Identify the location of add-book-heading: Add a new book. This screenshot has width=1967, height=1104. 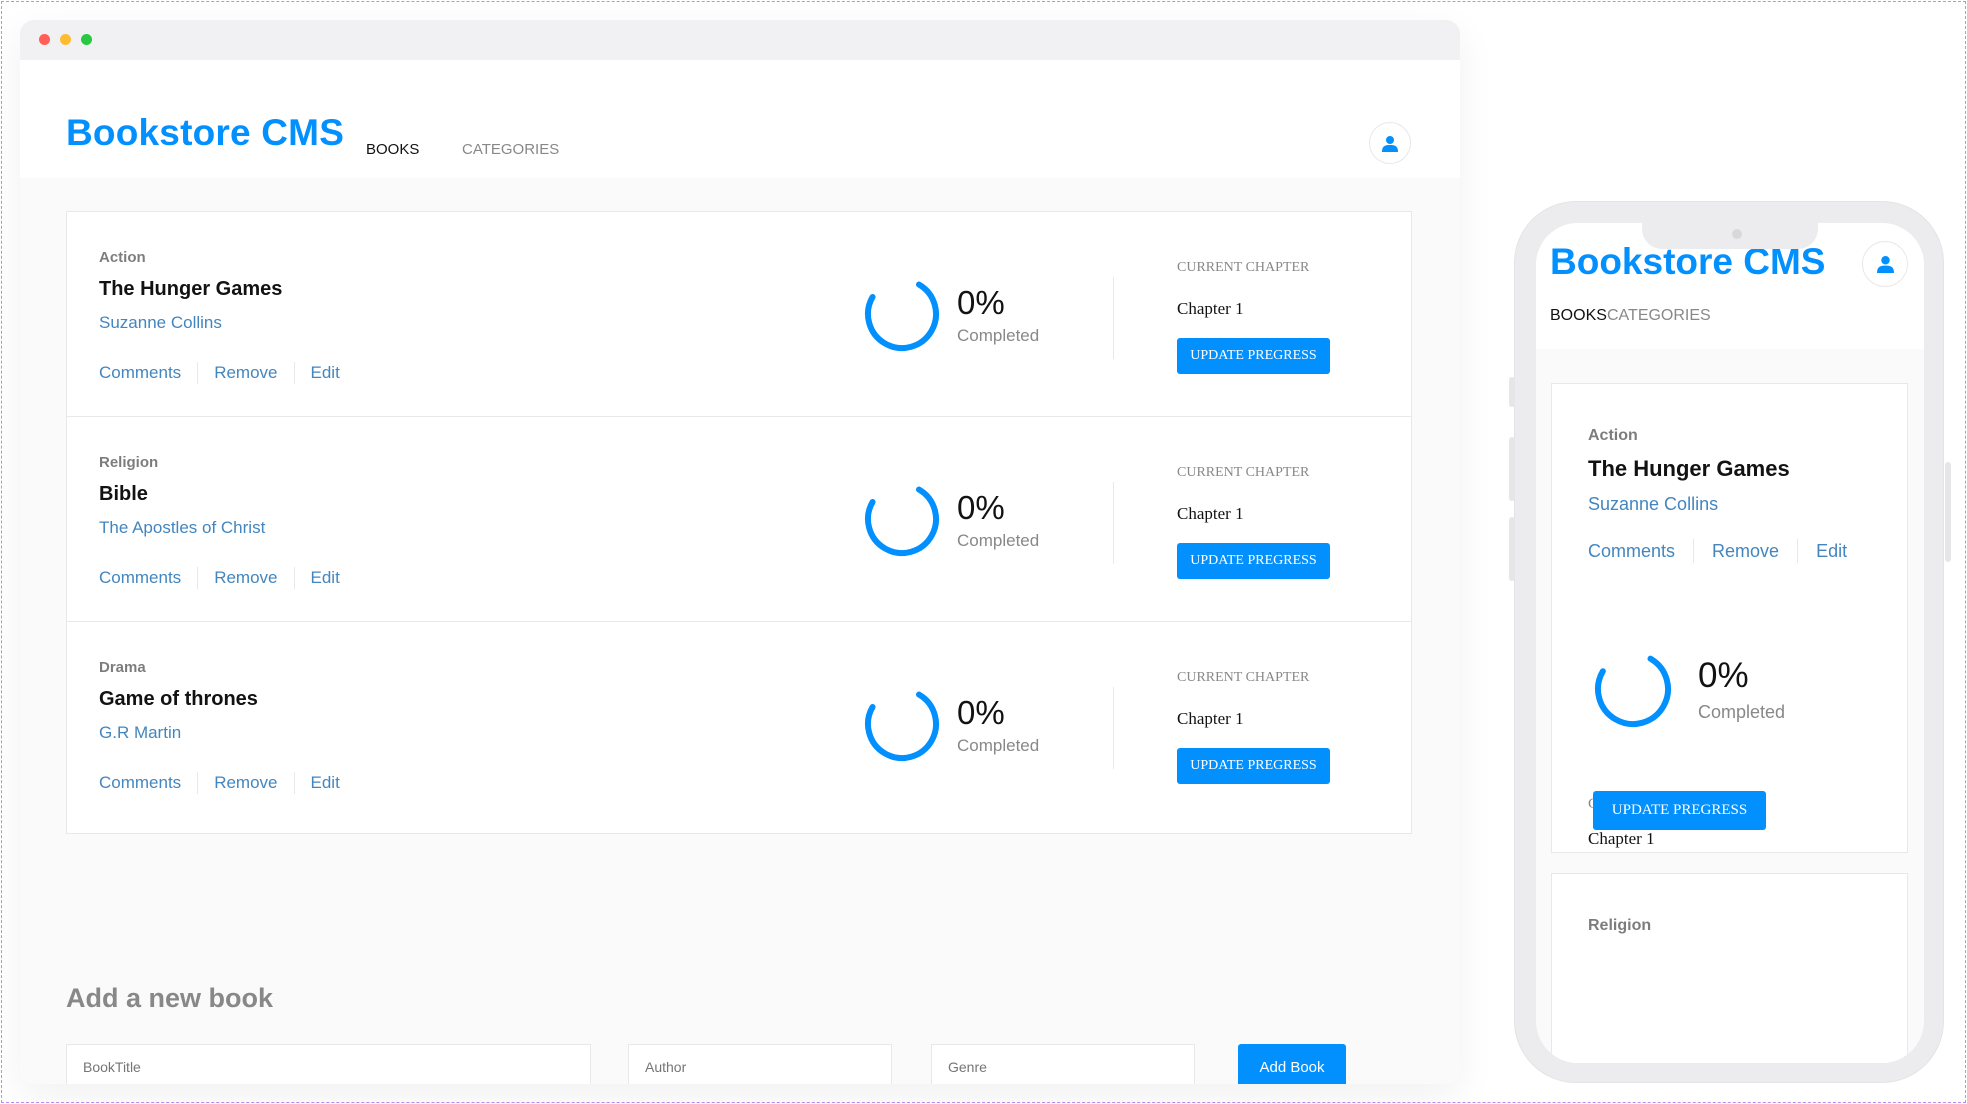
(170, 998).